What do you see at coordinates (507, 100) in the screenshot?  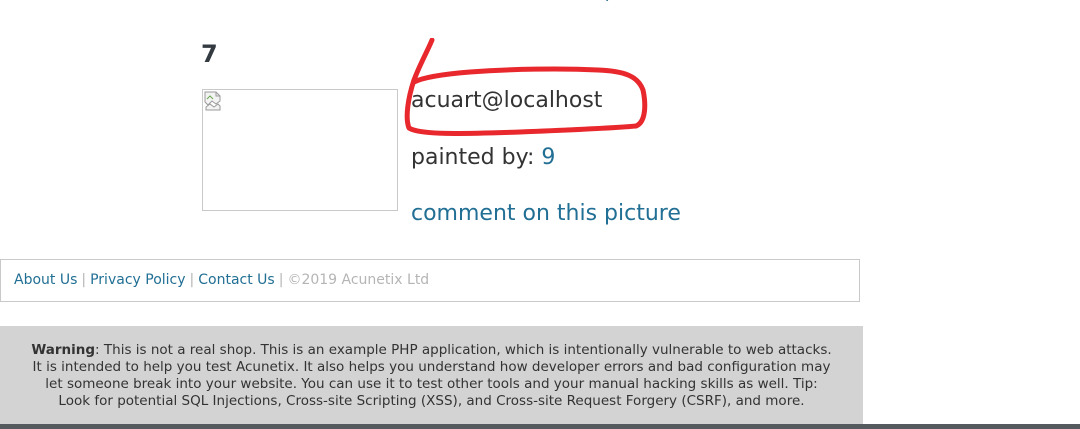 I see `author-email: acuart@localhost` at bounding box center [507, 100].